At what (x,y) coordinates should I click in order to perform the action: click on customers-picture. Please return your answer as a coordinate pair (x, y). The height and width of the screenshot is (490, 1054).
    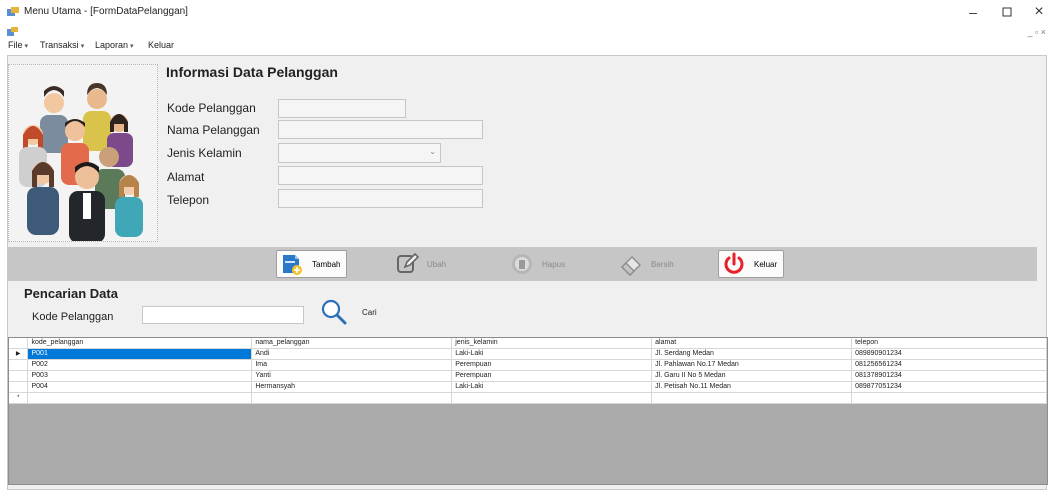
    Looking at the image, I should click on (83, 153).